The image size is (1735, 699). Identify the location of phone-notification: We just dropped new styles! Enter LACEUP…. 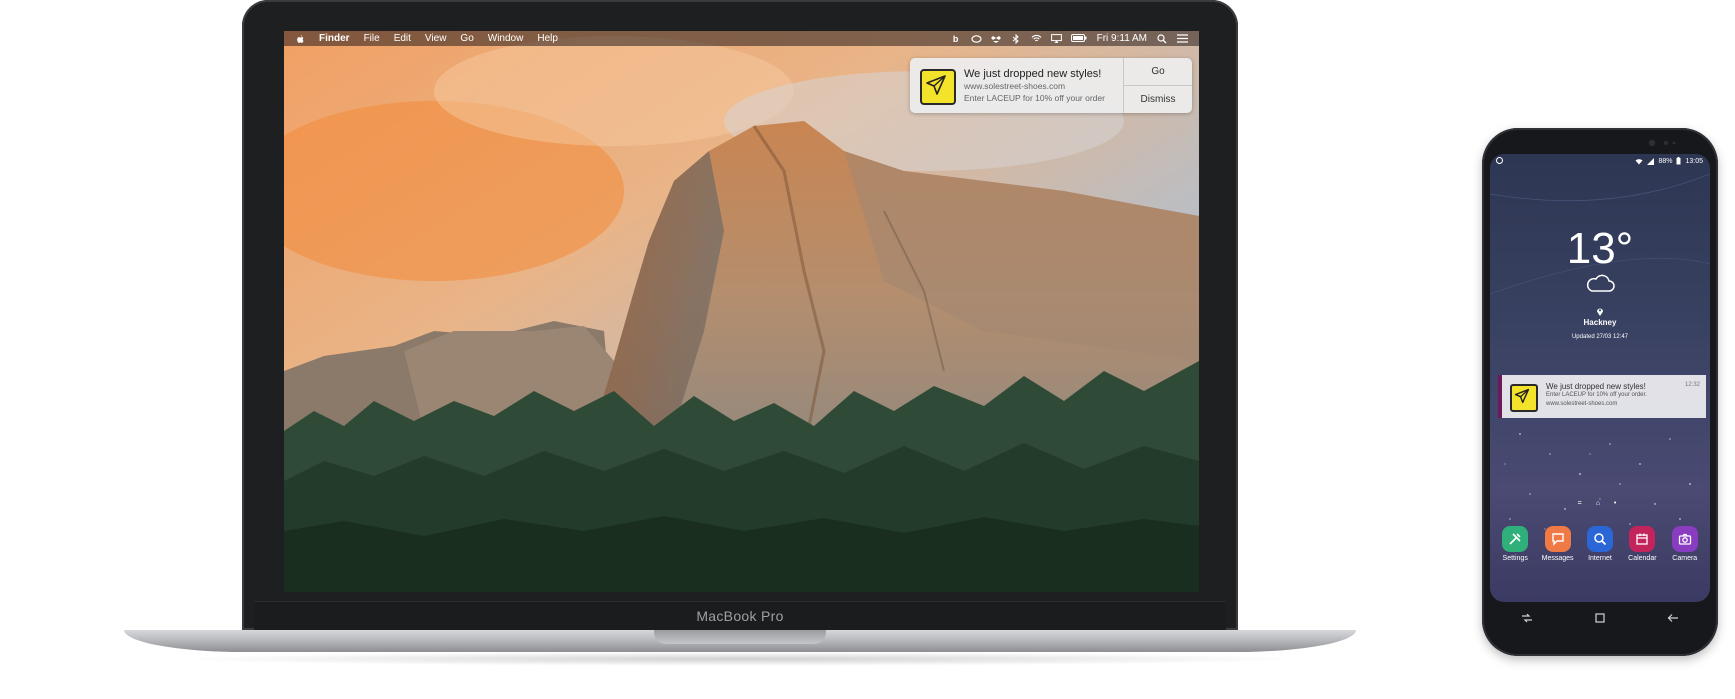
(1602, 396).